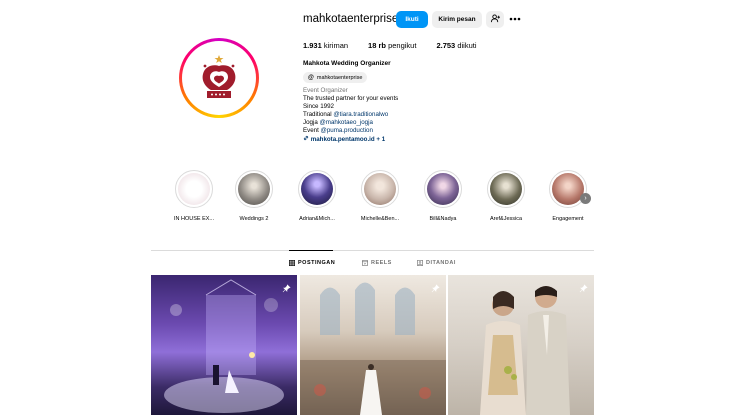 This screenshot has width=740, height=415. Describe the element at coordinates (351, 98) in the screenshot. I see `bio-line: The trusted partner for your events` at that location.